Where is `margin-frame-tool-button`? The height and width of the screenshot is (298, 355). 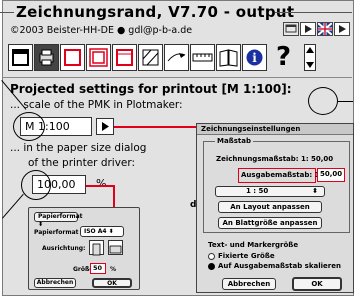 margin-frame-tool-button is located at coordinates (124, 57).